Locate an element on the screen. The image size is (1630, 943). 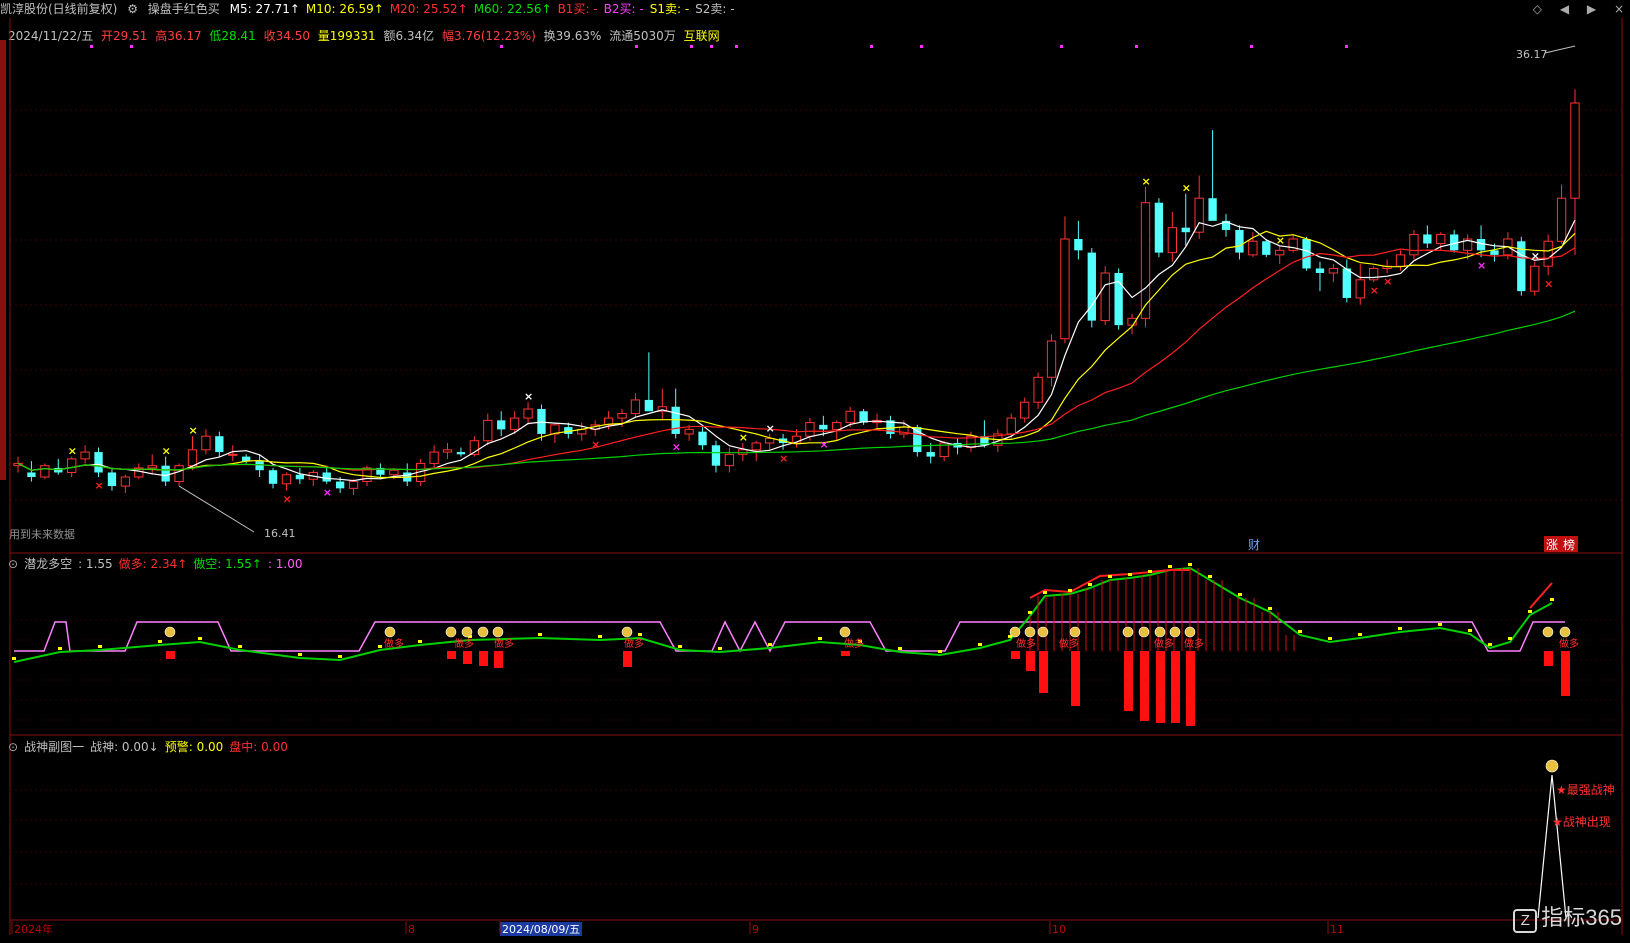
indicator-2-zhanshen: 战神: 0.00↓ is located at coordinates (124, 747).